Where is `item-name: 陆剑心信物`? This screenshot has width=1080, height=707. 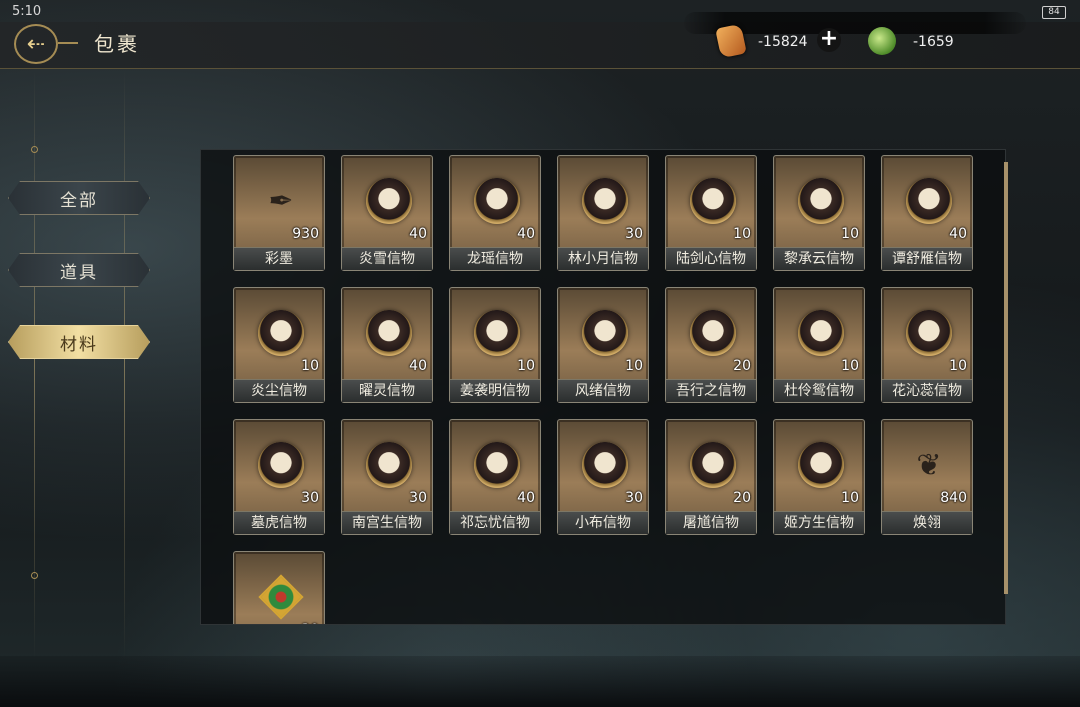 item-name: 陆剑心信物 is located at coordinates (711, 258).